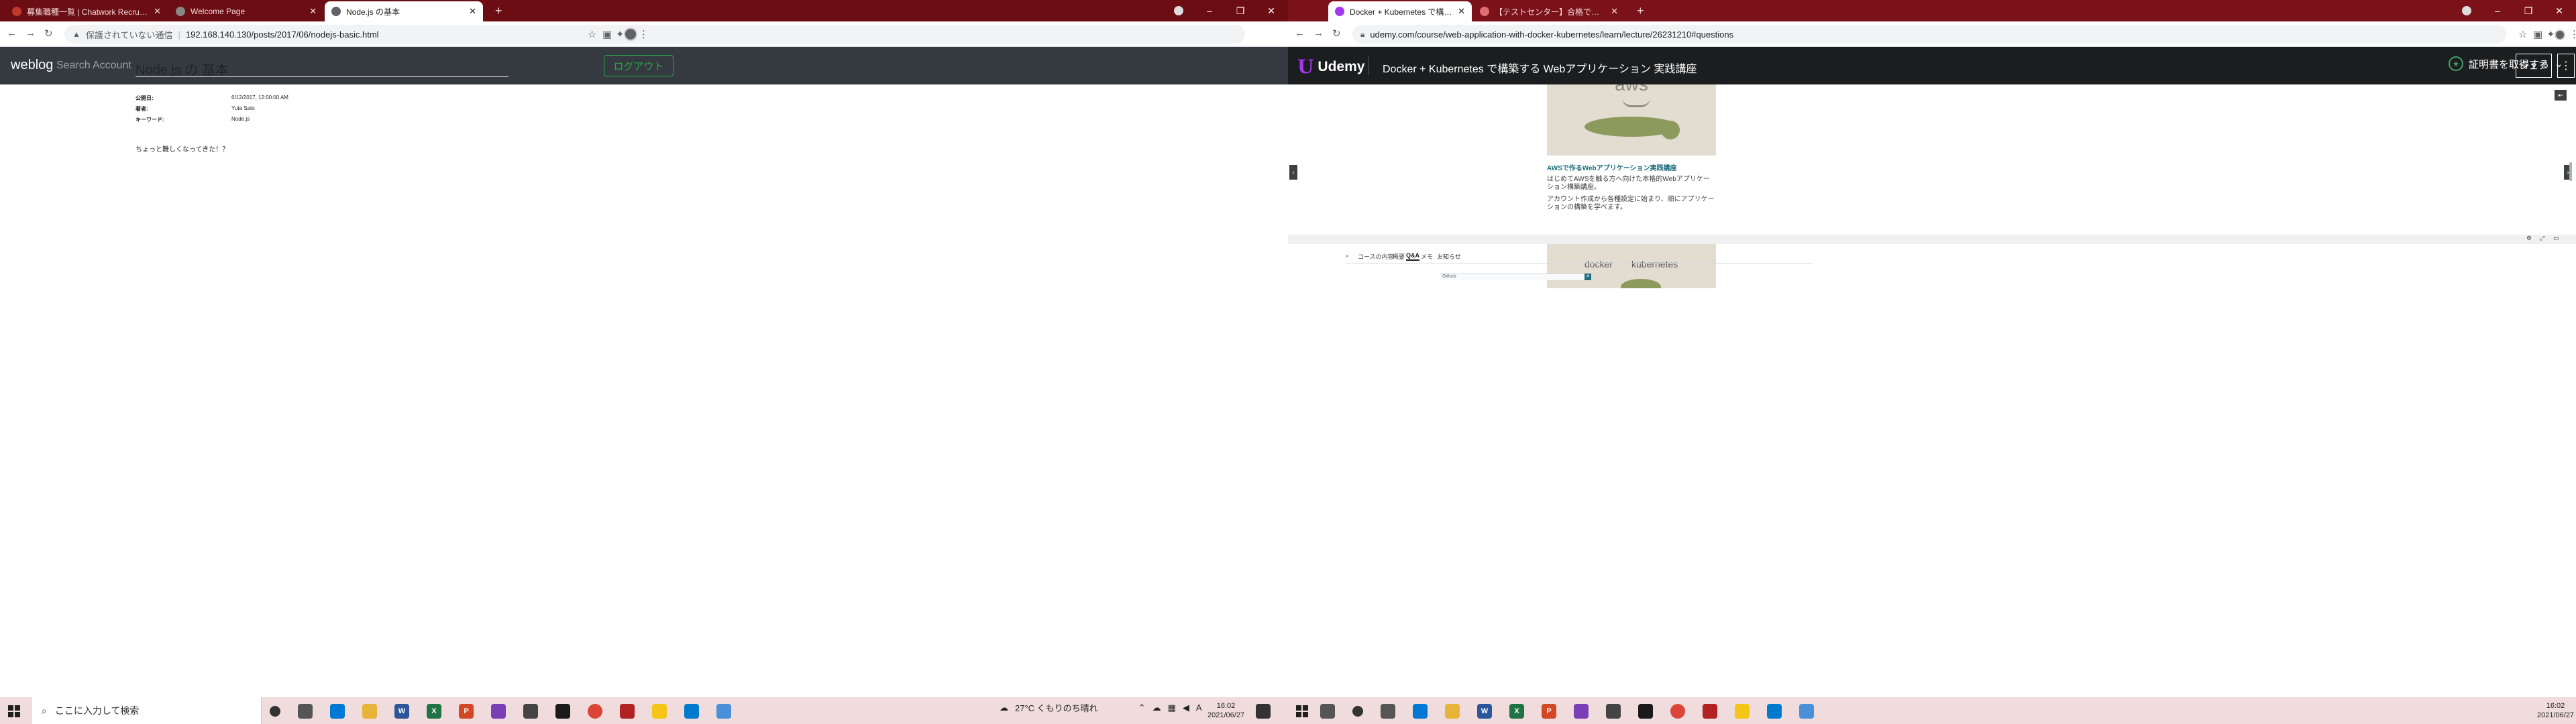  Describe the element at coordinates (1293, 172) in the screenshot. I see `prev-lecture-button: ‹` at that location.